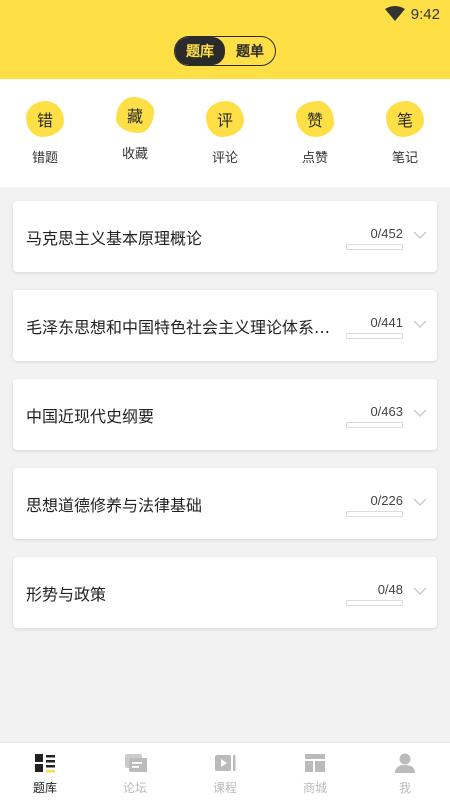 The width and height of the screenshot is (450, 800). I want to click on nav-item-forum: 论坛, so click(135, 771).